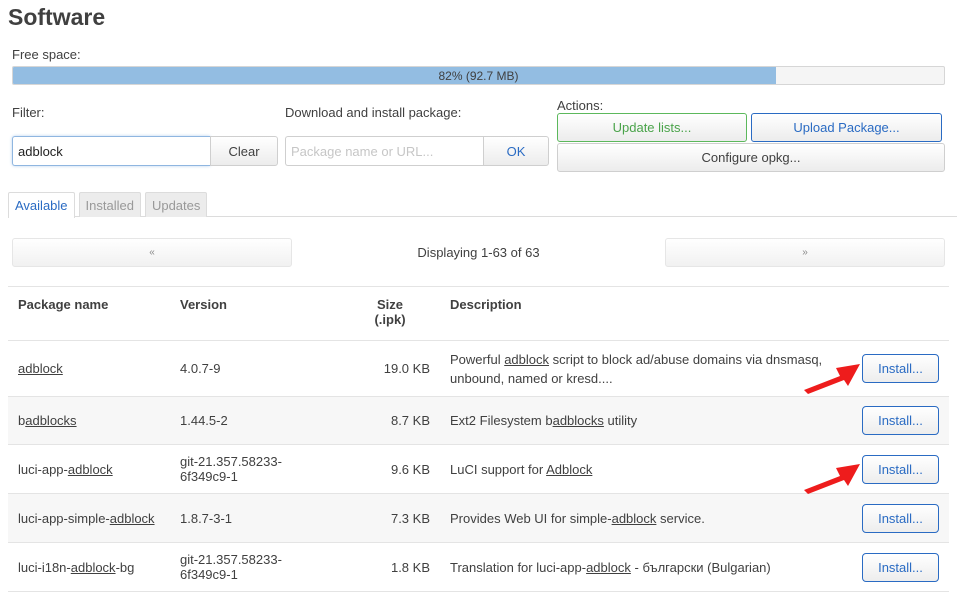 The image size is (957, 594). What do you see at coordinates (501, 420) in the screenshot?
I see `desc-prefix: Ext2 Filesystem b` at bounding box center [501, 420].